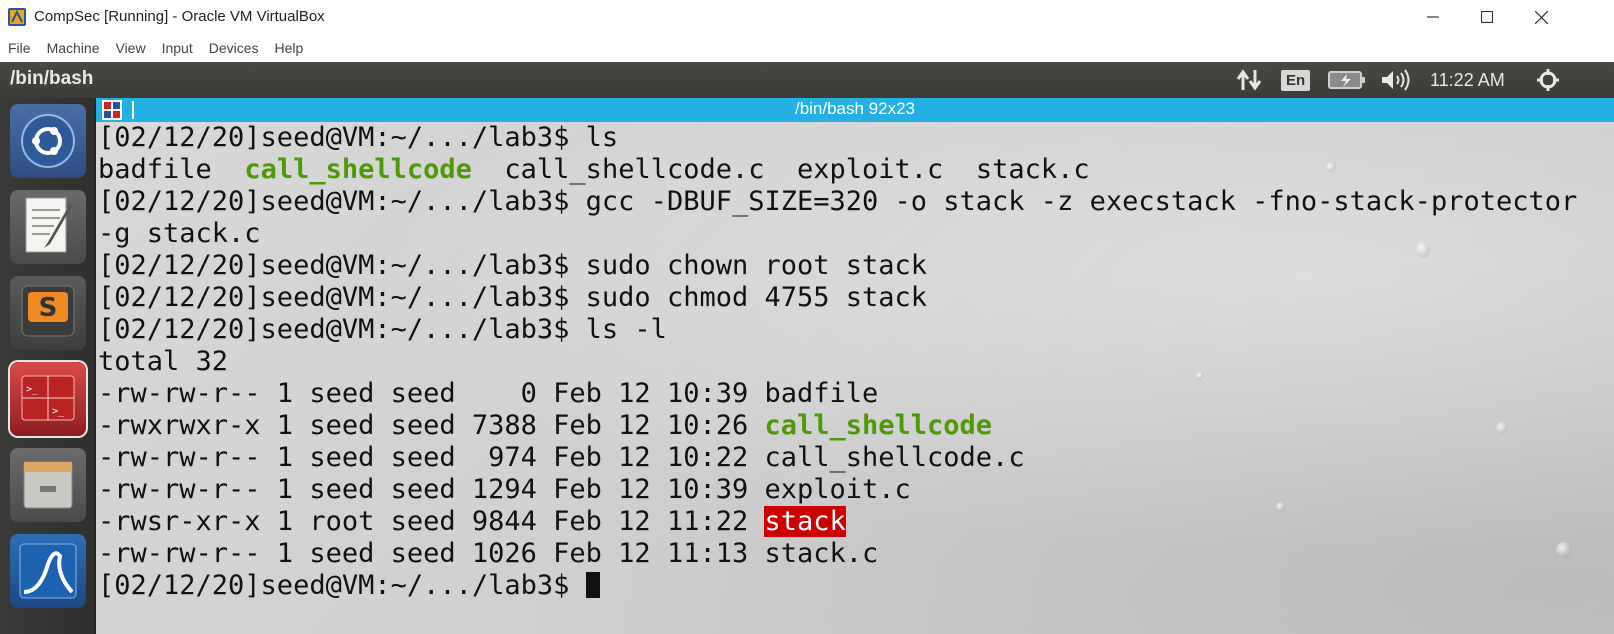  I want to click on file-name: exploit.c, so click(837, 489).